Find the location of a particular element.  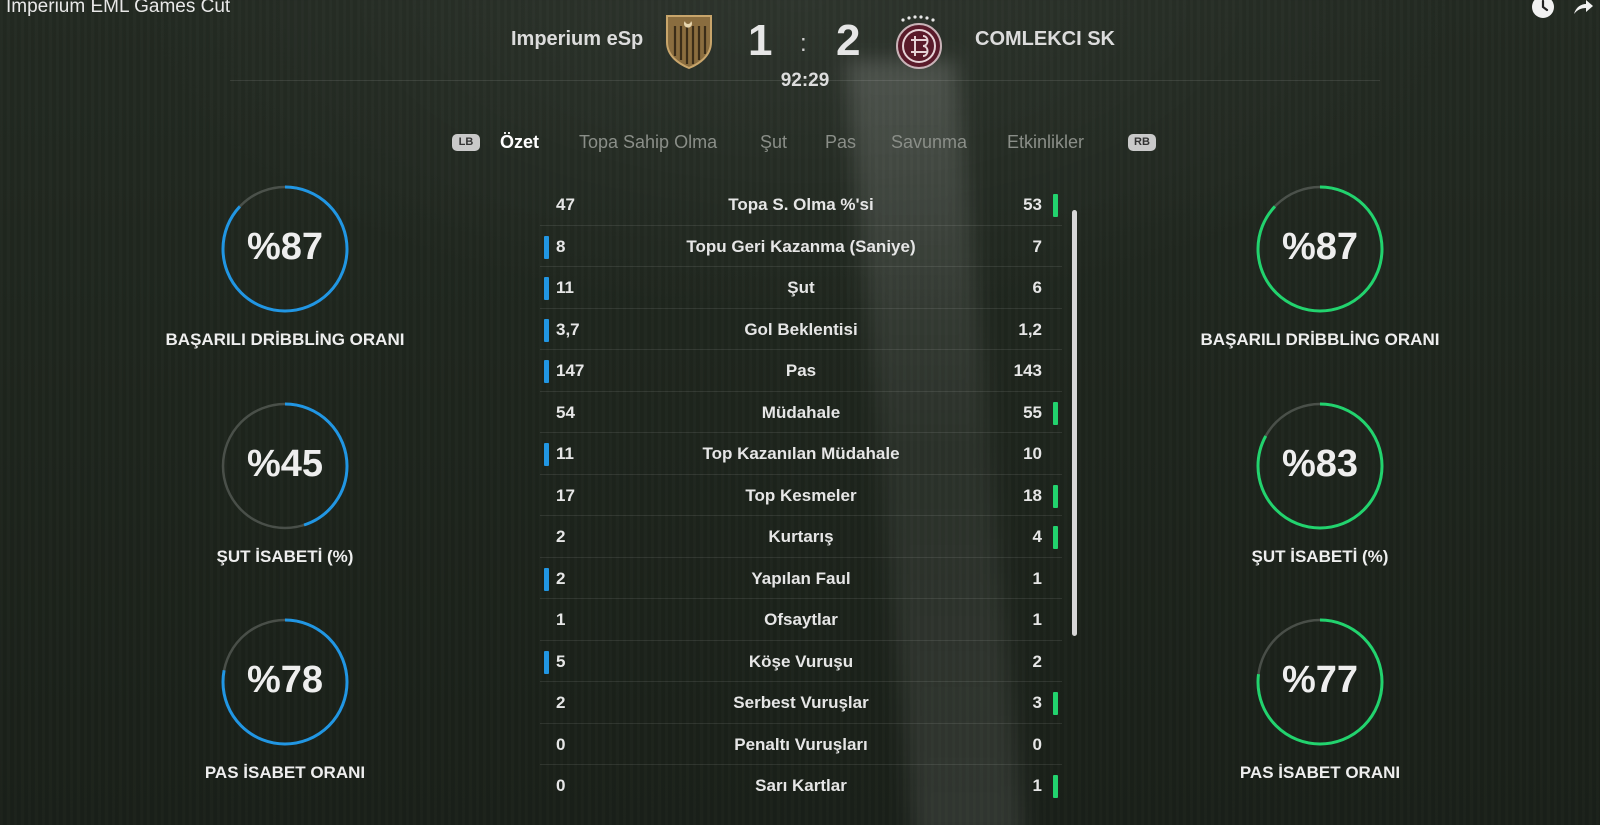

video-title: Imperium EML Games Cut is located at coordinates (118, 8).